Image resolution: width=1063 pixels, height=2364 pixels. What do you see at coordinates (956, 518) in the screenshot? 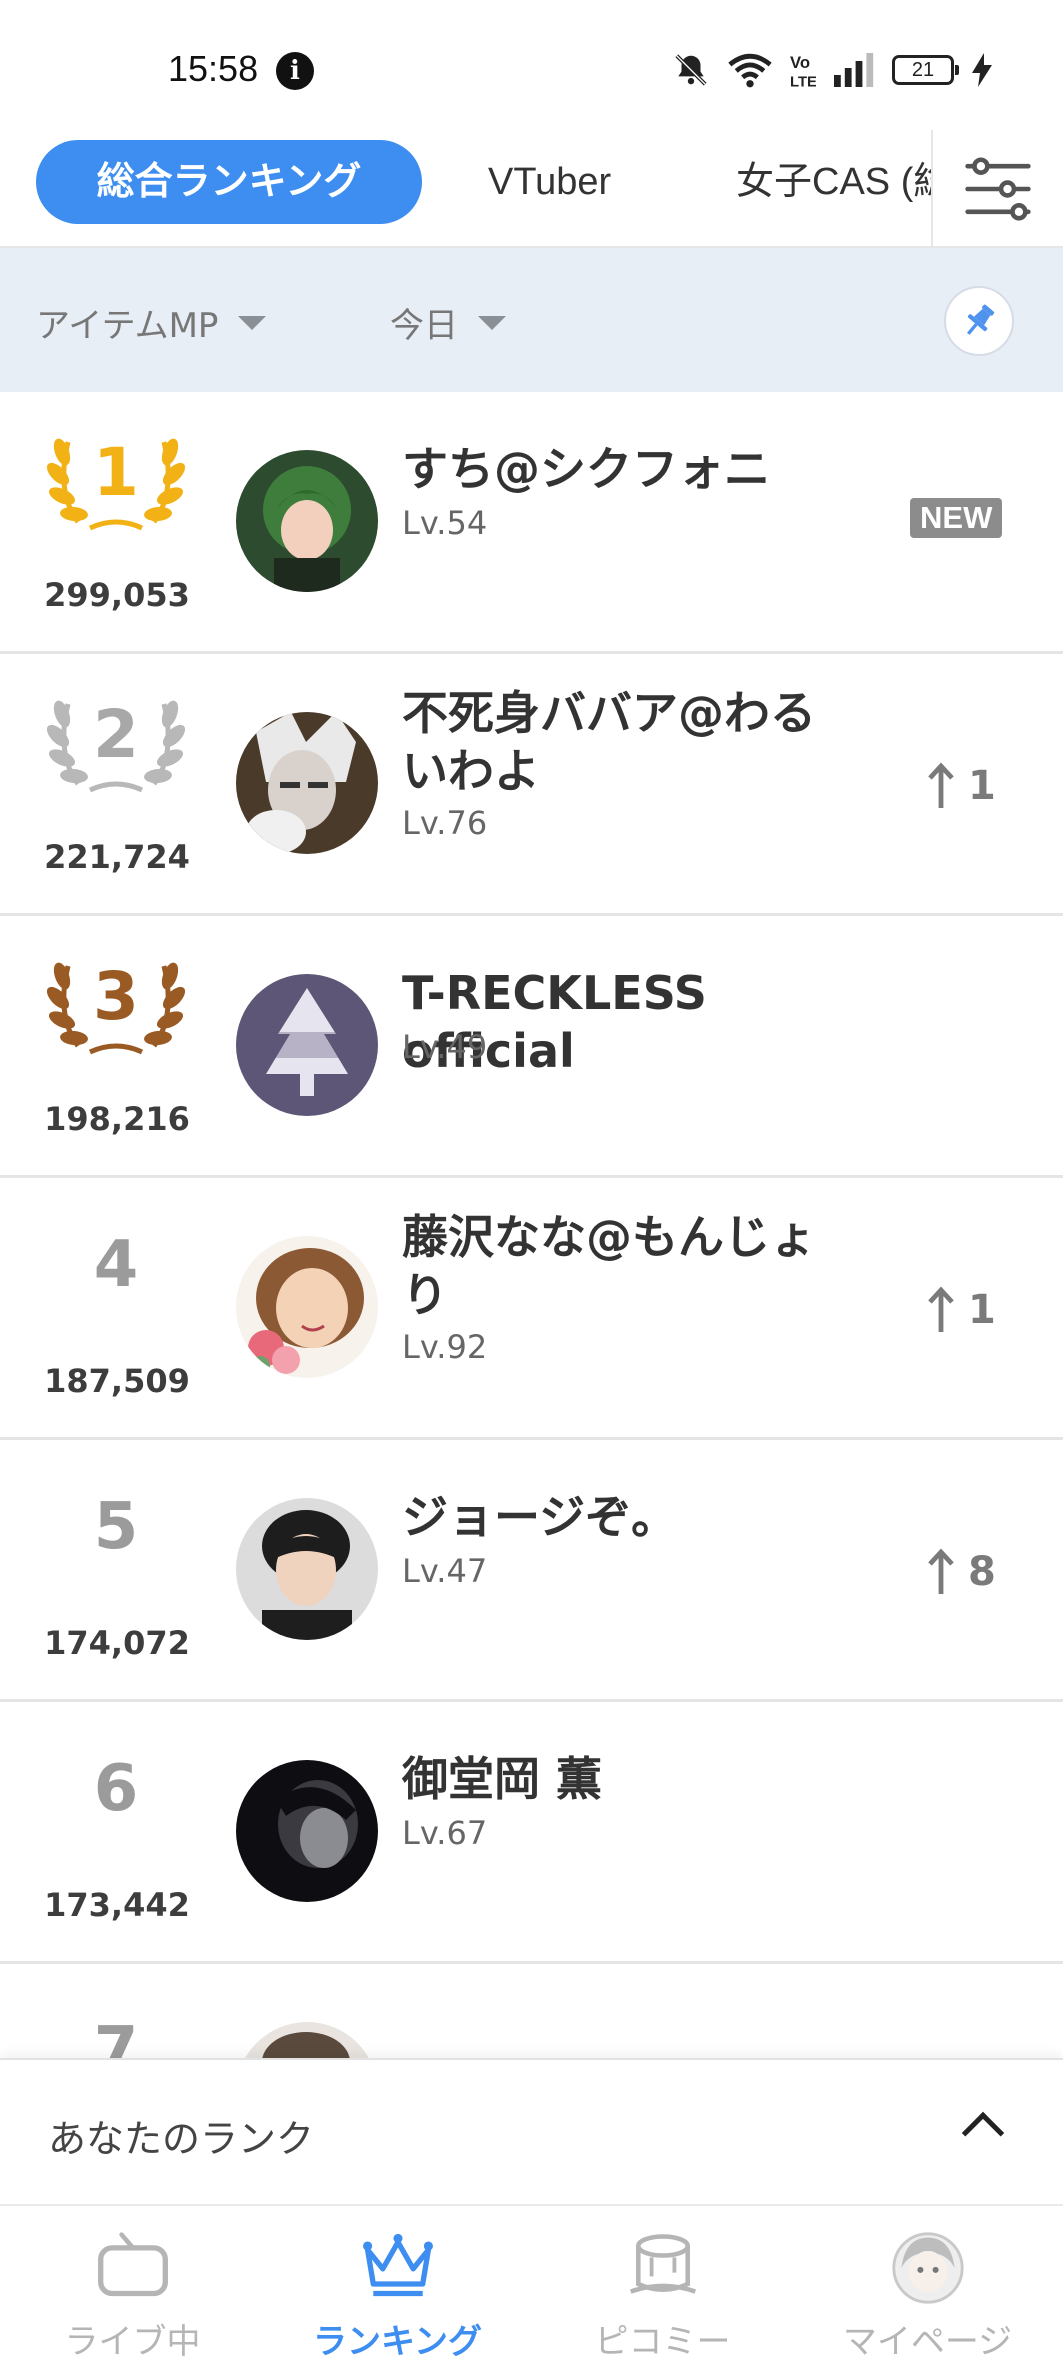
I see `new-badge: NEW` at bounding box center [956, 518].